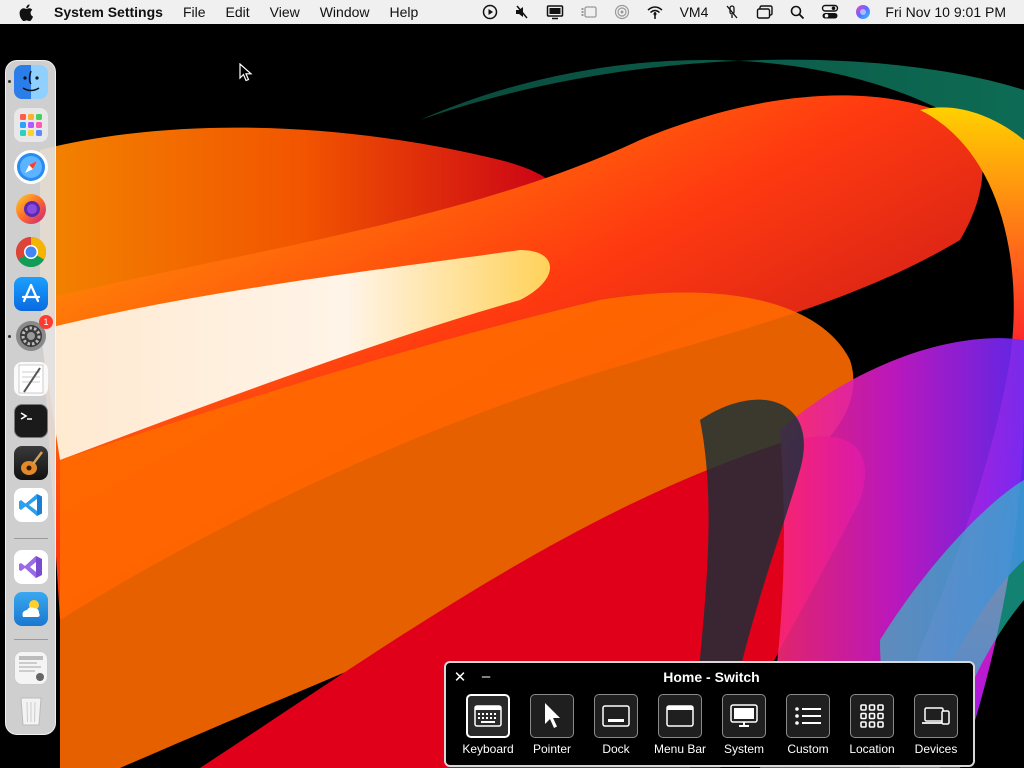 The width and height of the screenshot is (1024, 768). Describe the element at coordinates (808, 716) in the screenshot. I see `list-icon` at that location.